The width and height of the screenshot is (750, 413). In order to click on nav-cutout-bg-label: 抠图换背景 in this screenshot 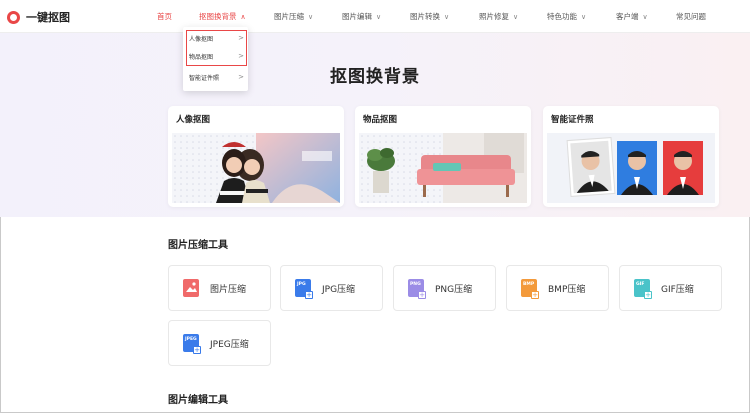, I will do `click(218, 16)`.